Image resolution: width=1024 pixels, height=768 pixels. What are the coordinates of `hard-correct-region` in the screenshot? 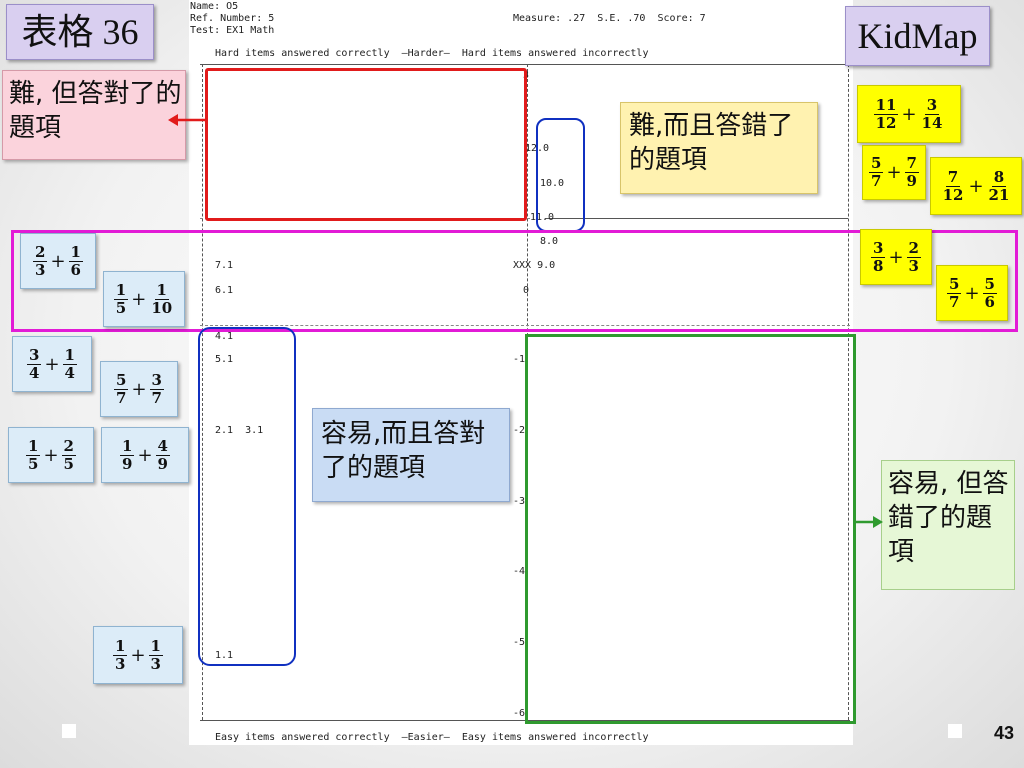 It's located at (366, 144).